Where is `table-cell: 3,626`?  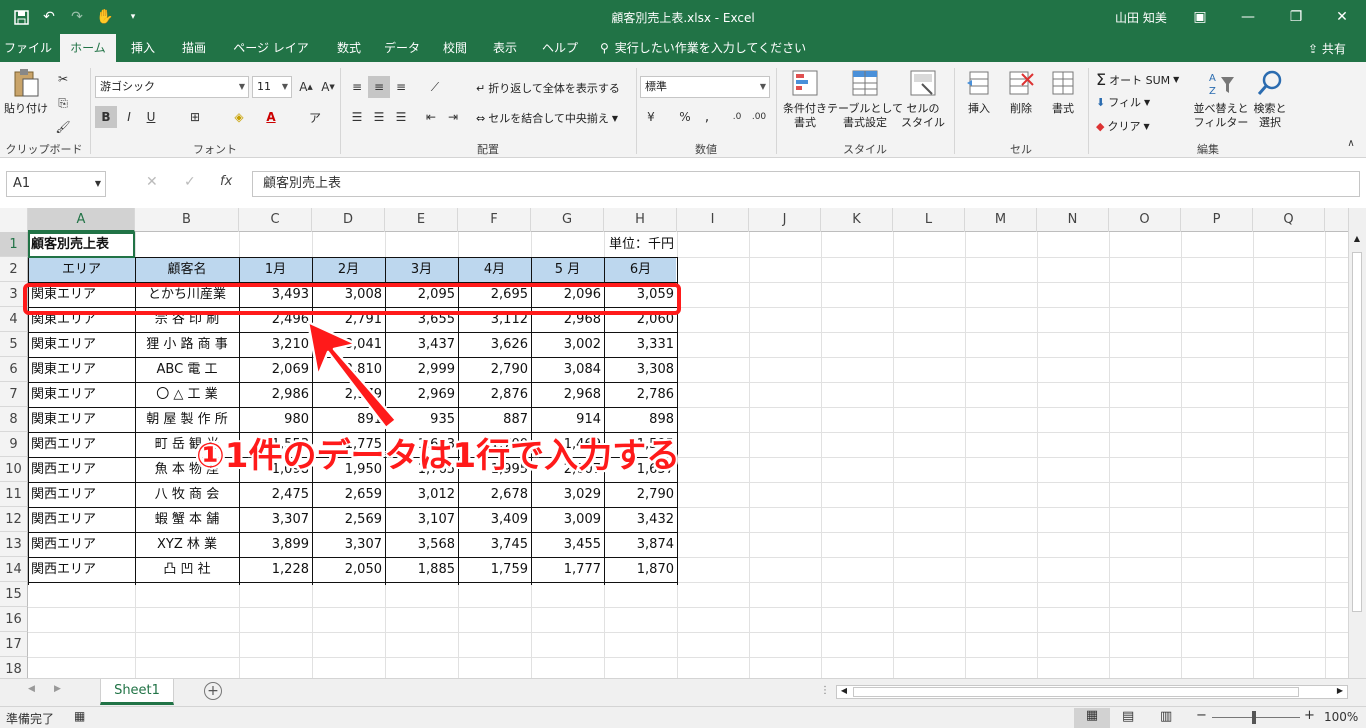 table-cell: 3,626 is located at coordinates (494, 344).